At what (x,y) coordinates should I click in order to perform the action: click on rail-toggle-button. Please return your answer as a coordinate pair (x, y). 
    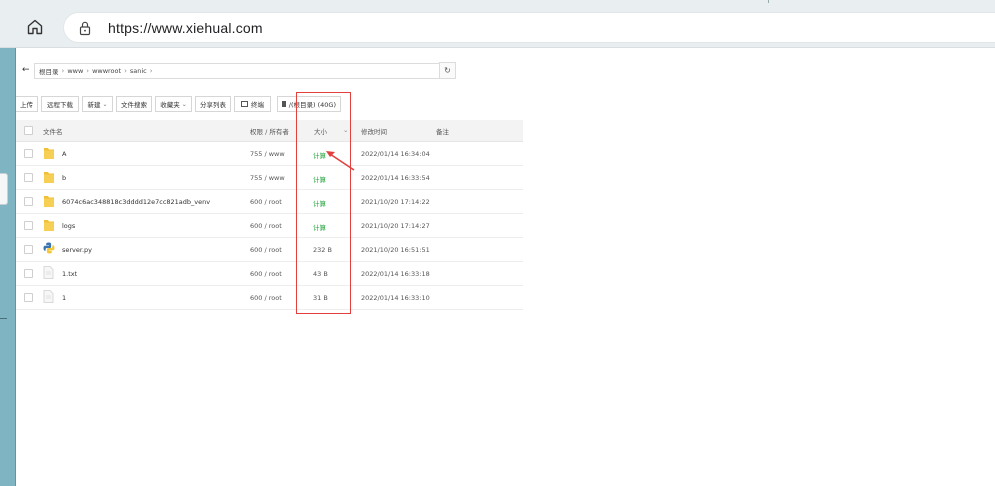
    Looking at the image, I should click on (4, 189).